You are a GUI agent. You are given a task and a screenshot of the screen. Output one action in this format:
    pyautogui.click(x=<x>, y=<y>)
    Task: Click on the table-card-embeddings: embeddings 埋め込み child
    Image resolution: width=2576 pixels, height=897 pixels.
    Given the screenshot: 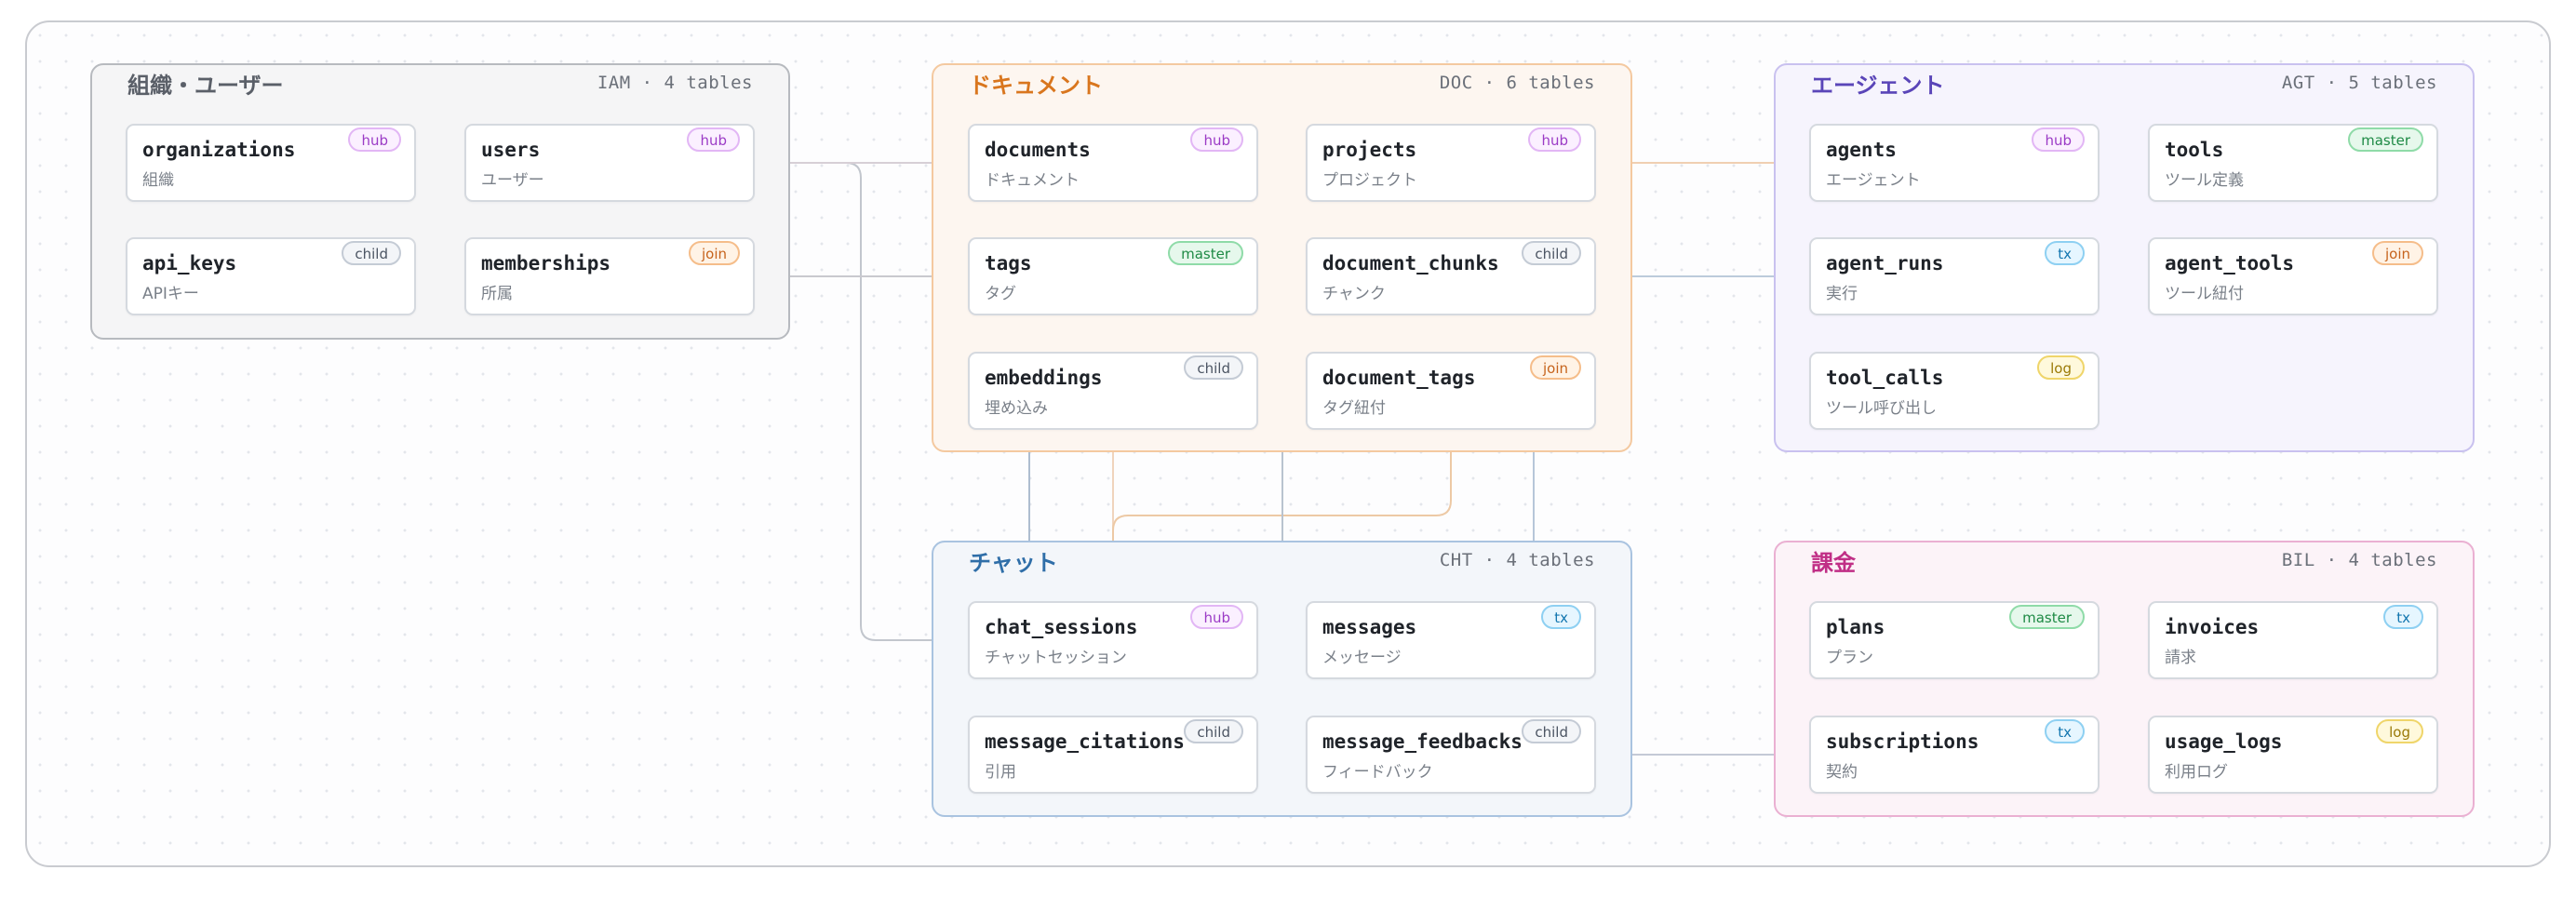 What is the action you would take?
    pyautogui.click(x=1113, y=391)
    